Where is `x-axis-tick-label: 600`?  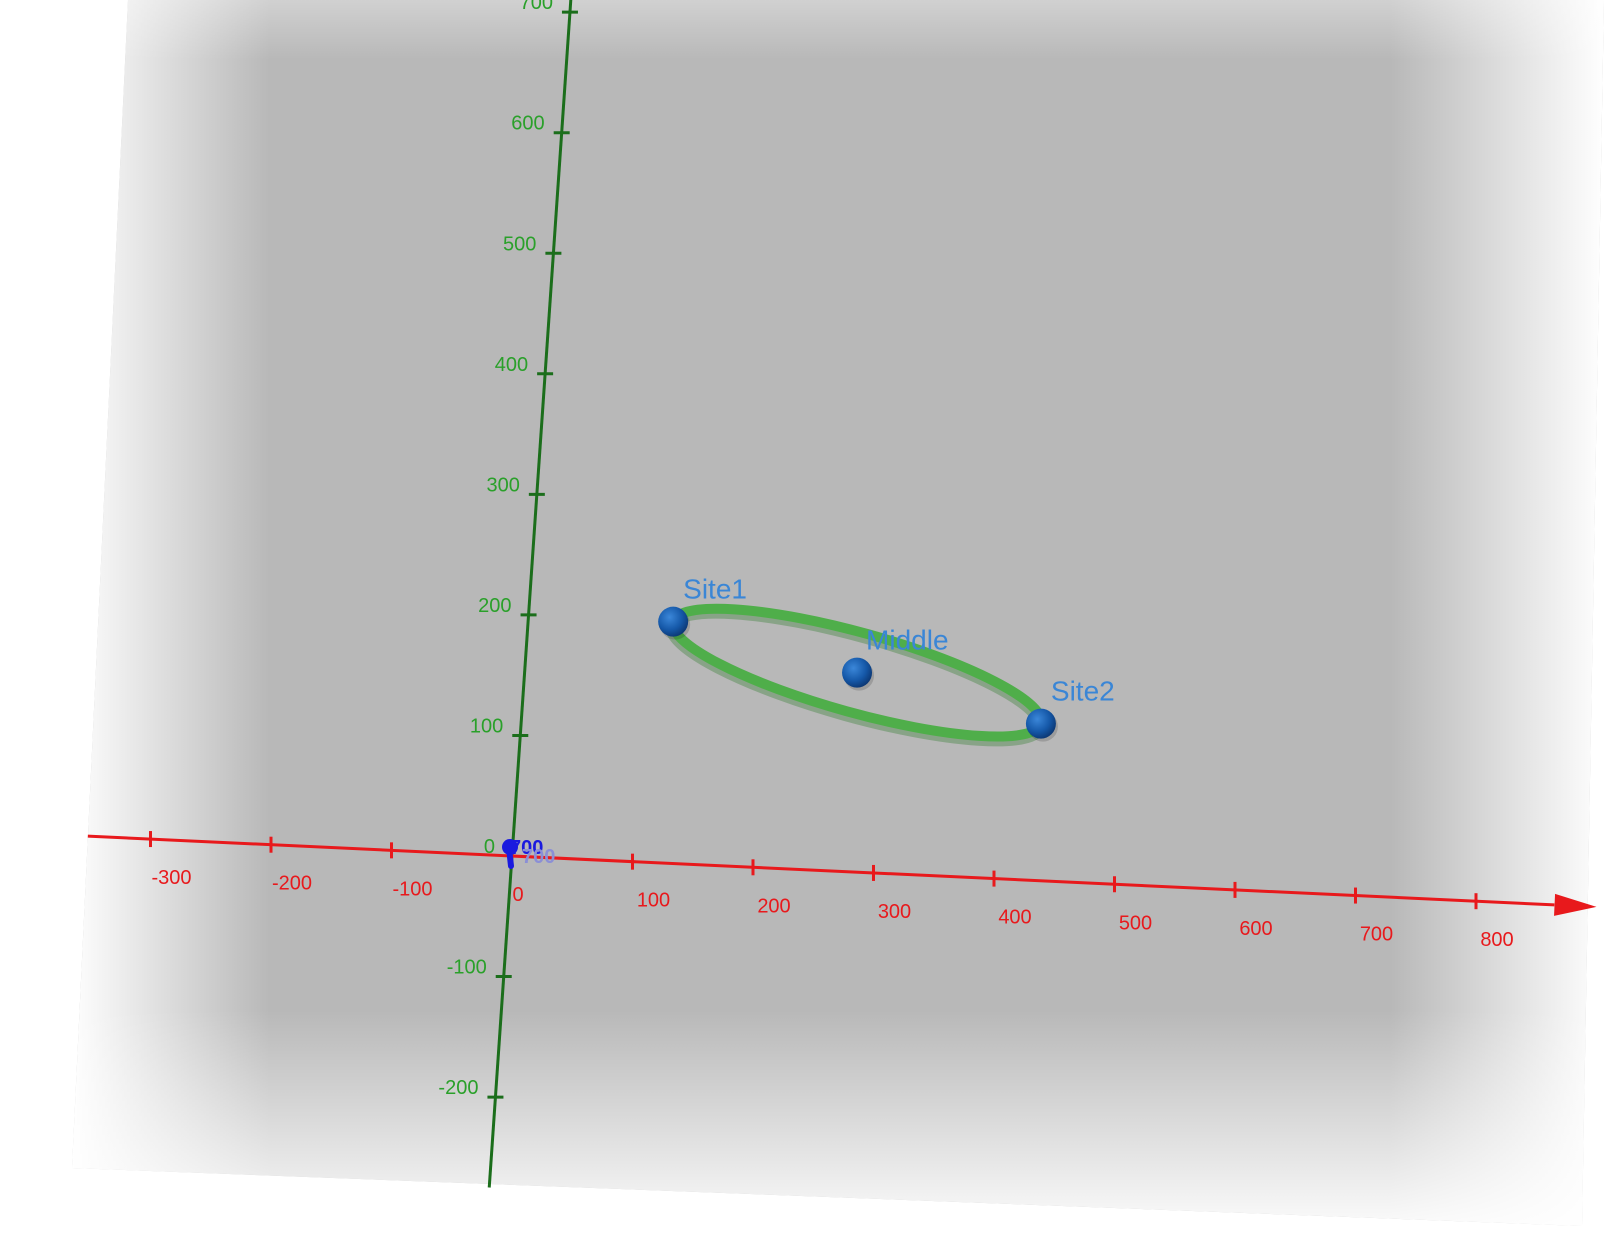
x-axis-tick-label: 600 is located at coordinates (1255, 929).